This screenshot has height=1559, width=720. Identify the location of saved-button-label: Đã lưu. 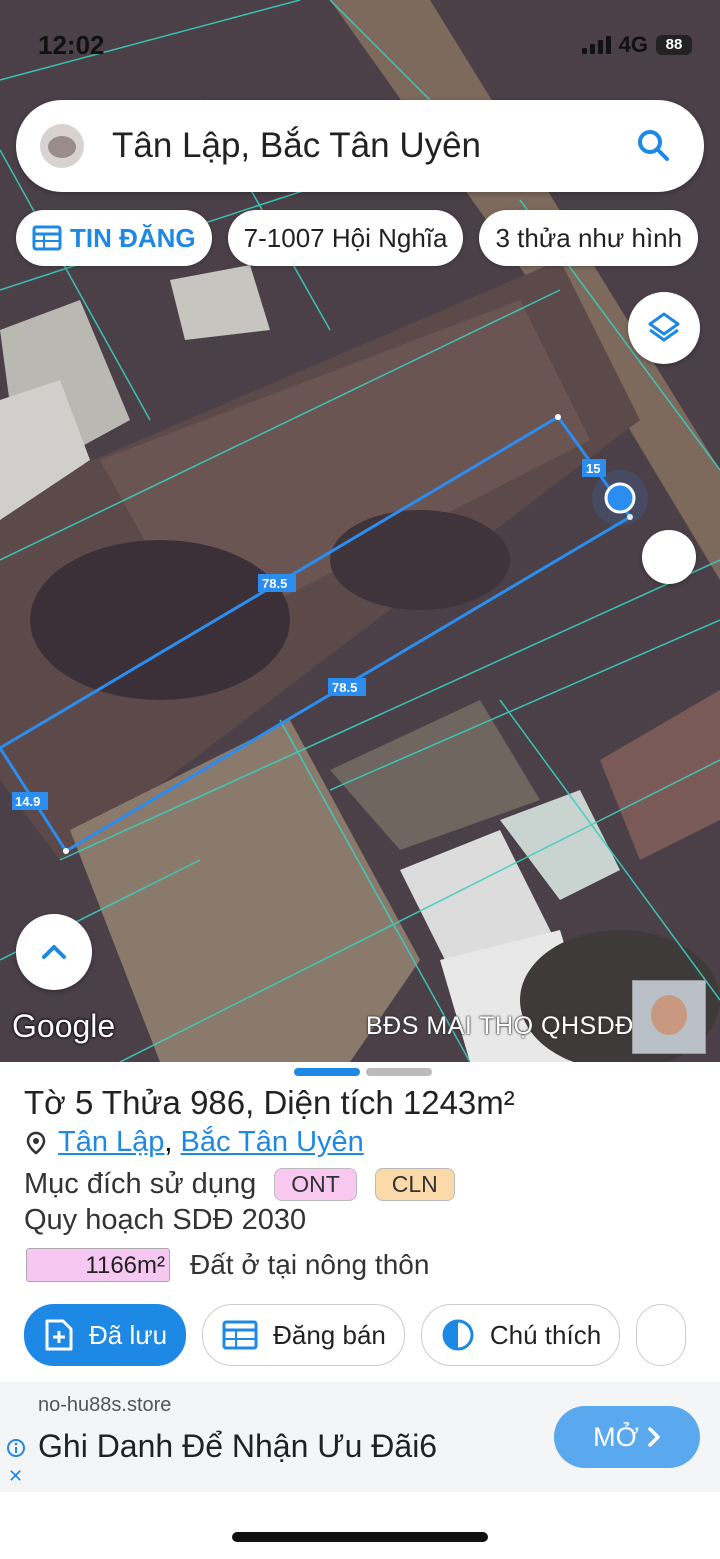
(128, 1334).